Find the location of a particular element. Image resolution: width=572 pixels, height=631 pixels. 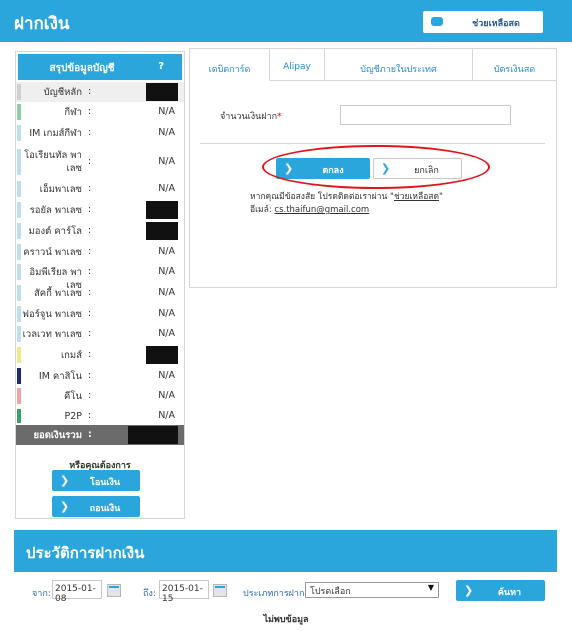

account-name: บัญชีหลัก is located at coordinates (62, 92).